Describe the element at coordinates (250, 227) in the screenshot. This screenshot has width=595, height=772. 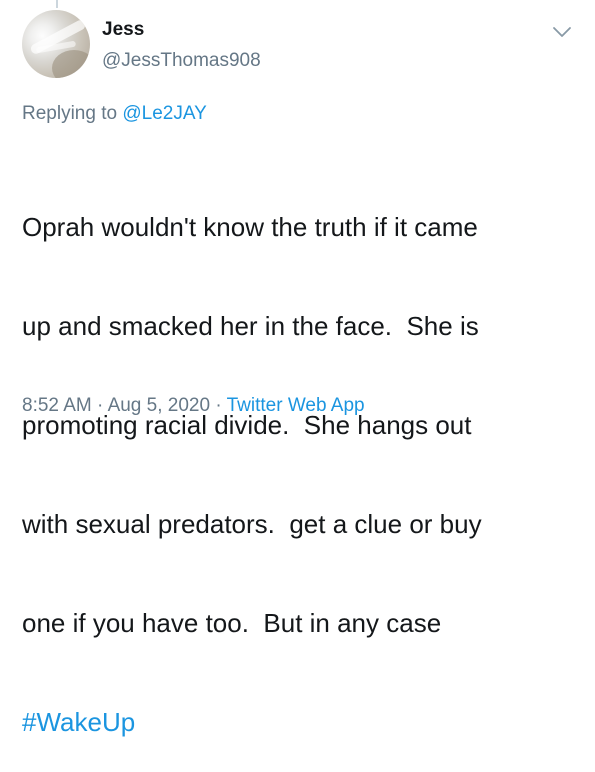
I see `tweet-text-line: Oprah wouldn't know the truth if it came` at that location.